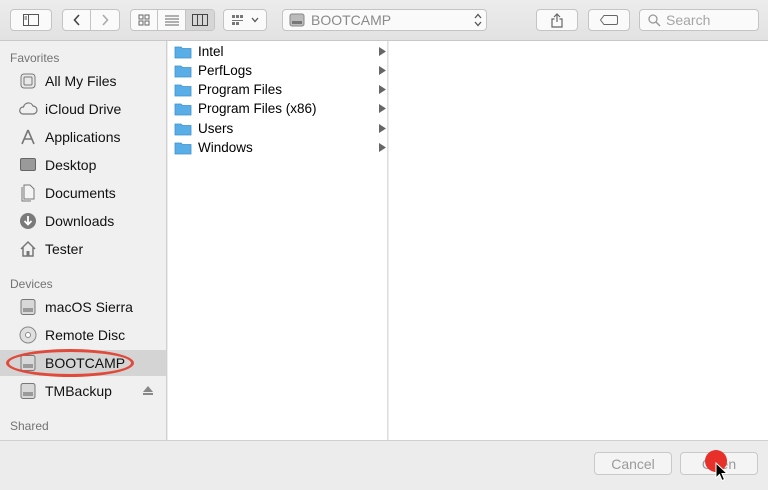 Image resolution: width=768 pixels, height=490 pixels. I want to click on folder-name: Program Files (x86), so click(257, 108).